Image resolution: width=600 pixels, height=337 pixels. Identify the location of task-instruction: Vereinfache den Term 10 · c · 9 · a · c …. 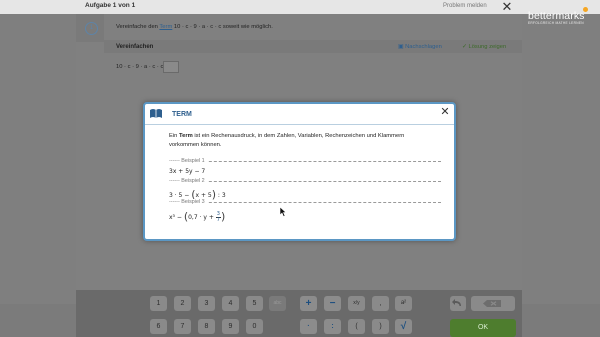
(194, 27).